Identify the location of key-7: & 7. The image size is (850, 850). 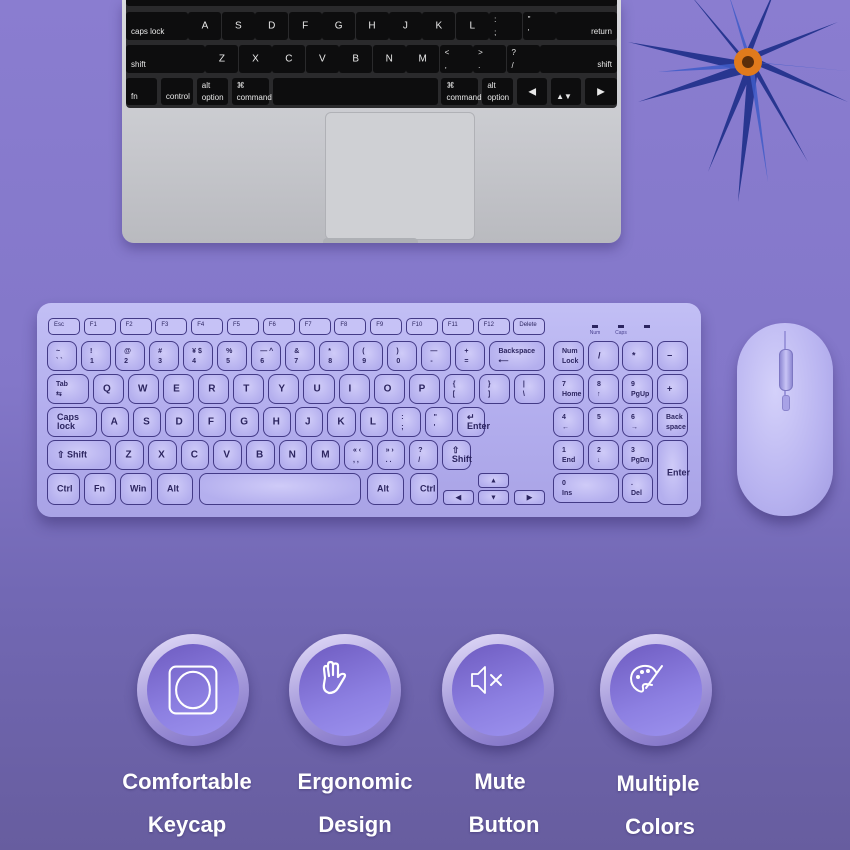
(300, 356).